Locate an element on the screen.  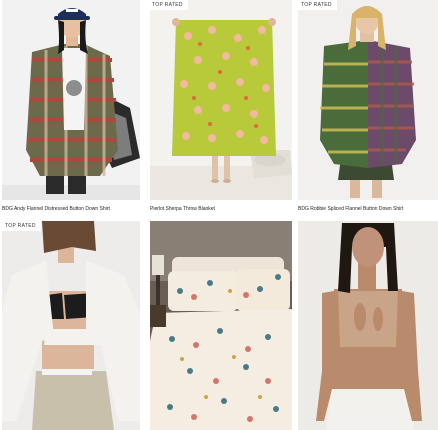
model-in-spliced-flannel-shirt-photo is located at coordinates (368, 100).